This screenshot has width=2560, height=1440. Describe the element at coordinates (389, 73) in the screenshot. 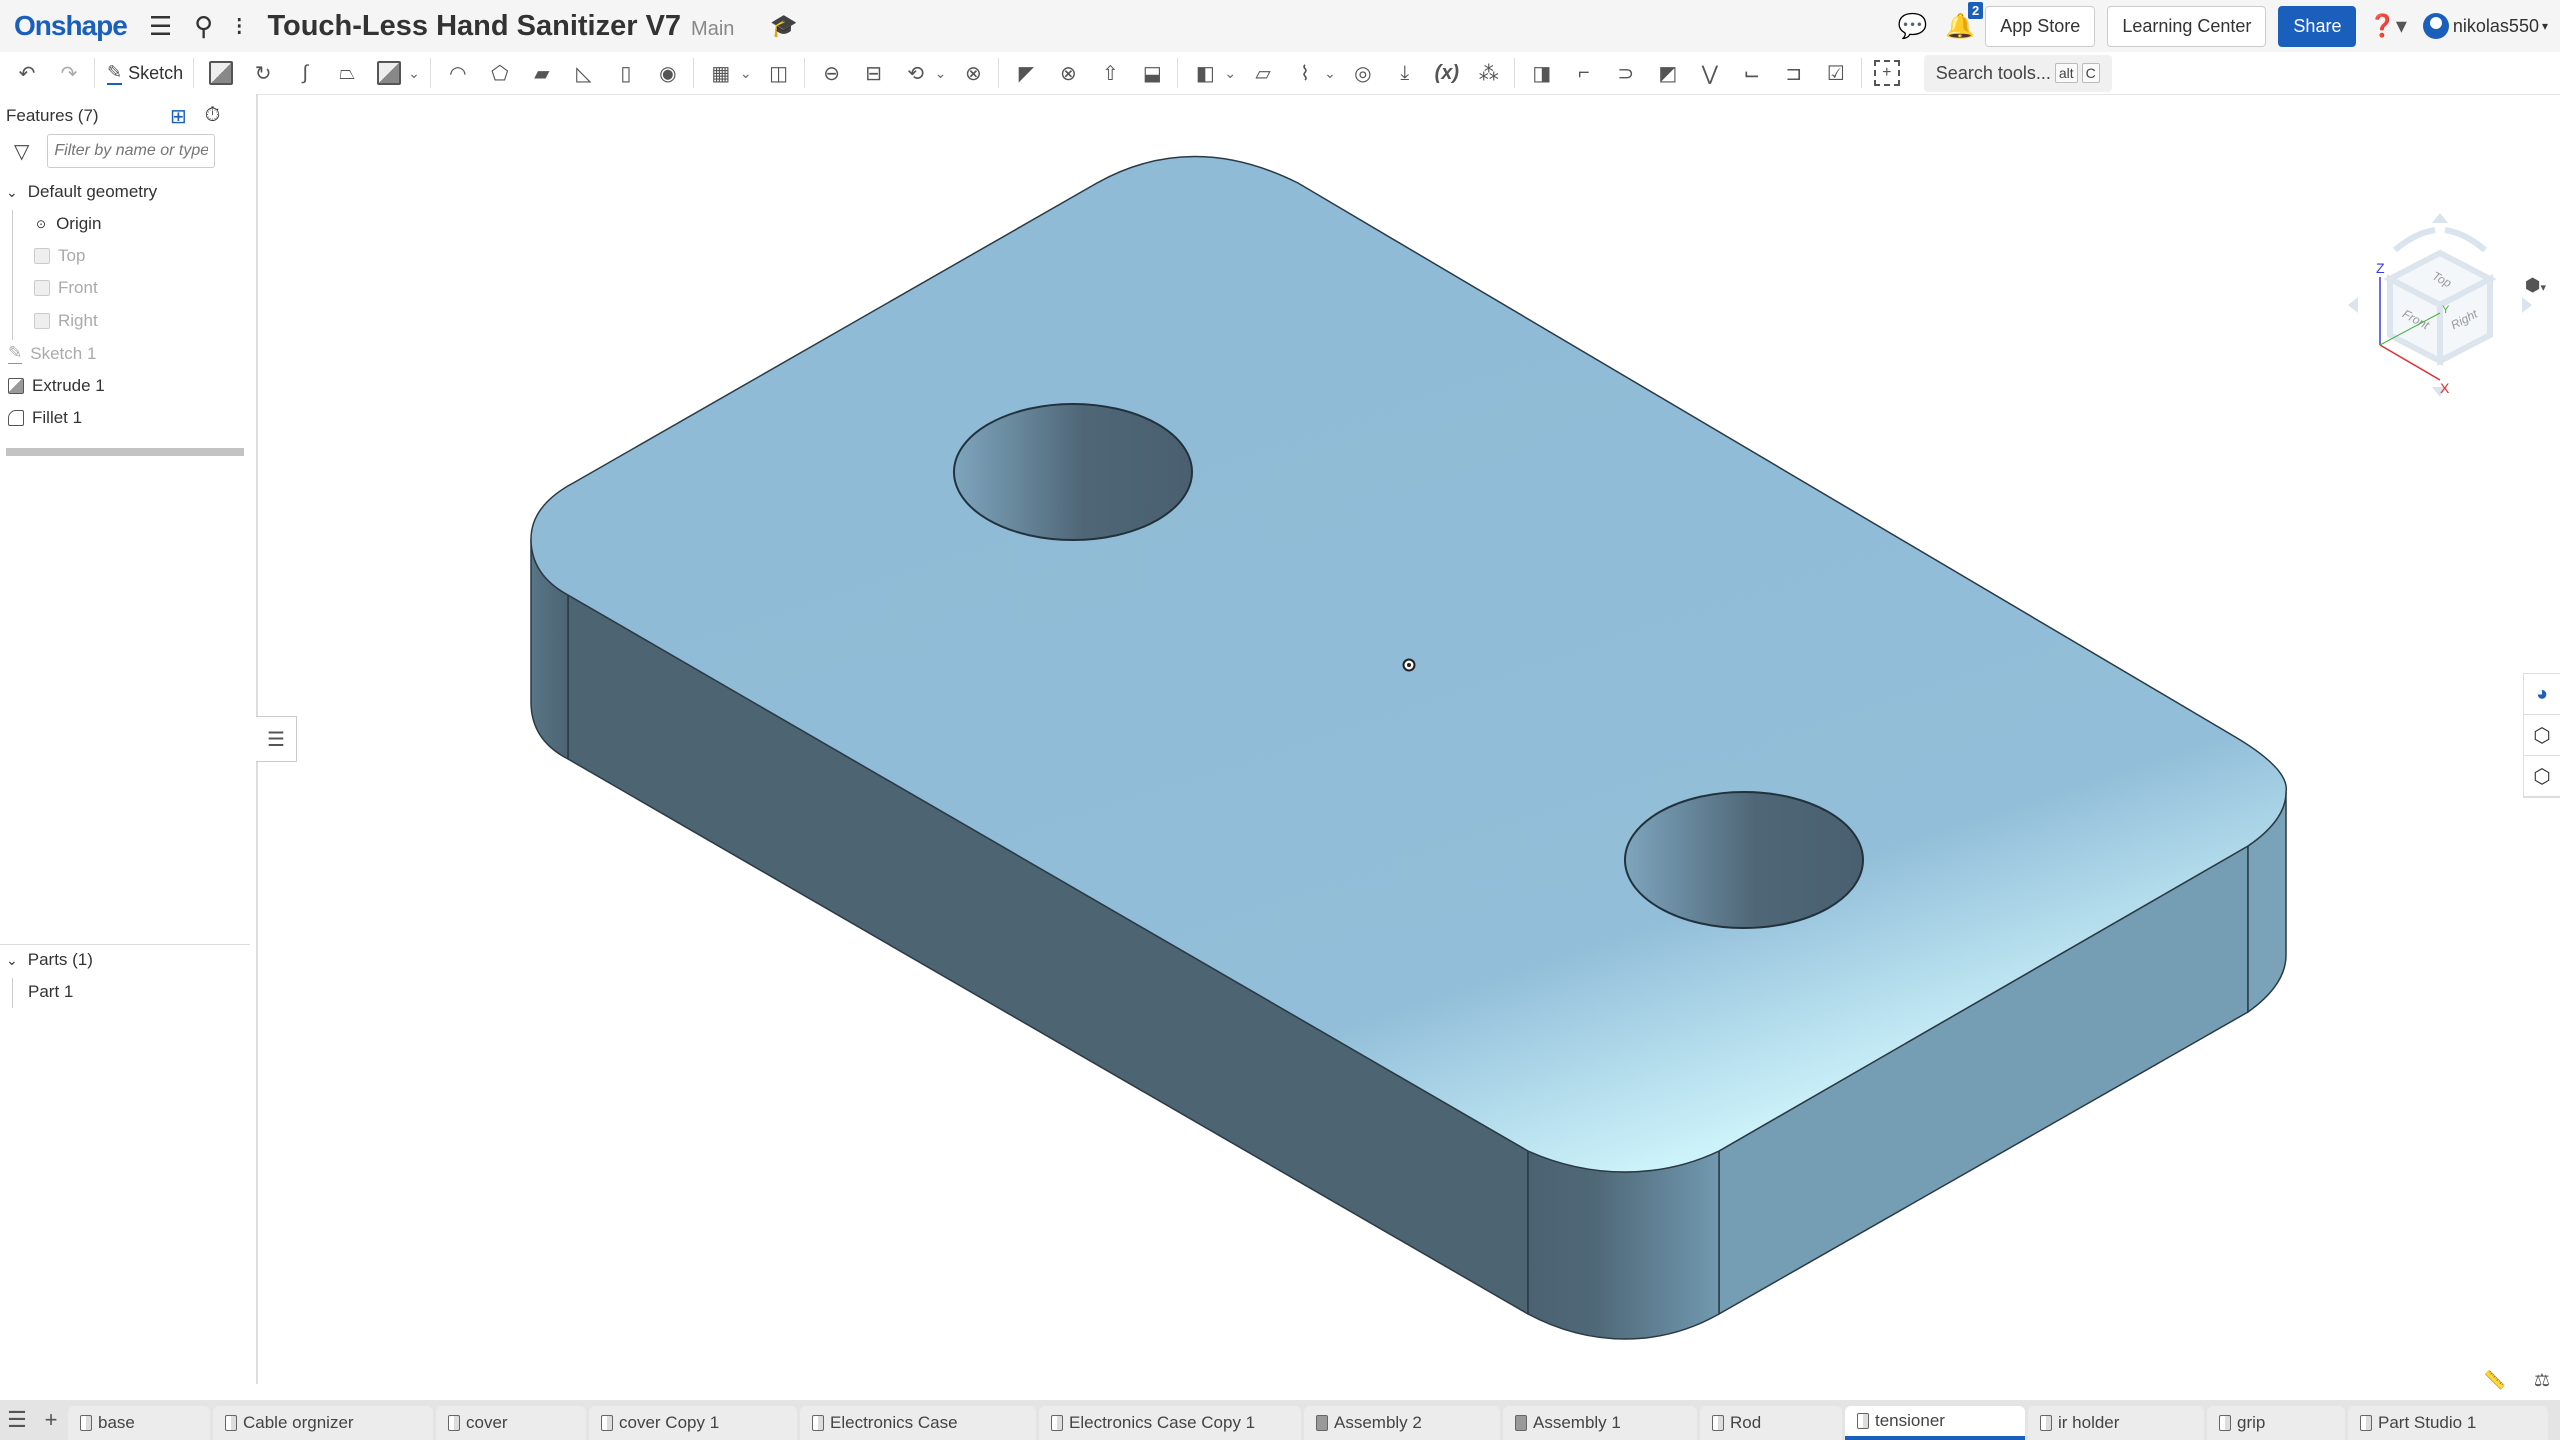

I see `thicken-icon` at that location.